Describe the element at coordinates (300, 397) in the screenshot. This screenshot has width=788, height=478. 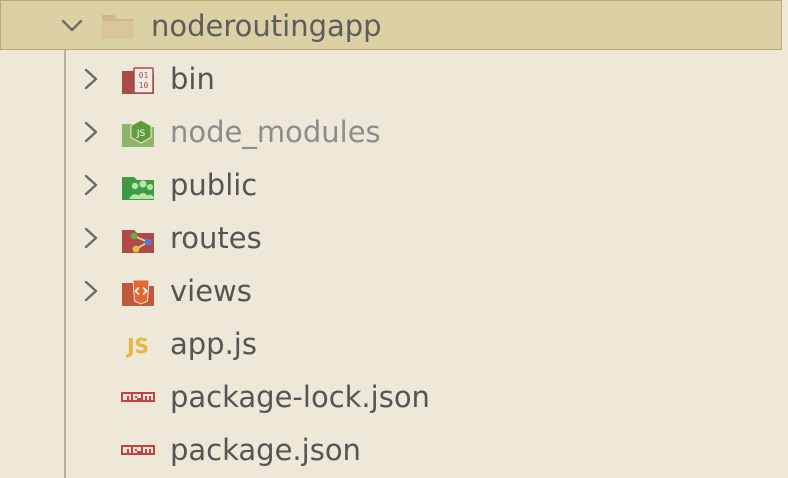
I see `tree-item-label: package-lock.json` at that location.